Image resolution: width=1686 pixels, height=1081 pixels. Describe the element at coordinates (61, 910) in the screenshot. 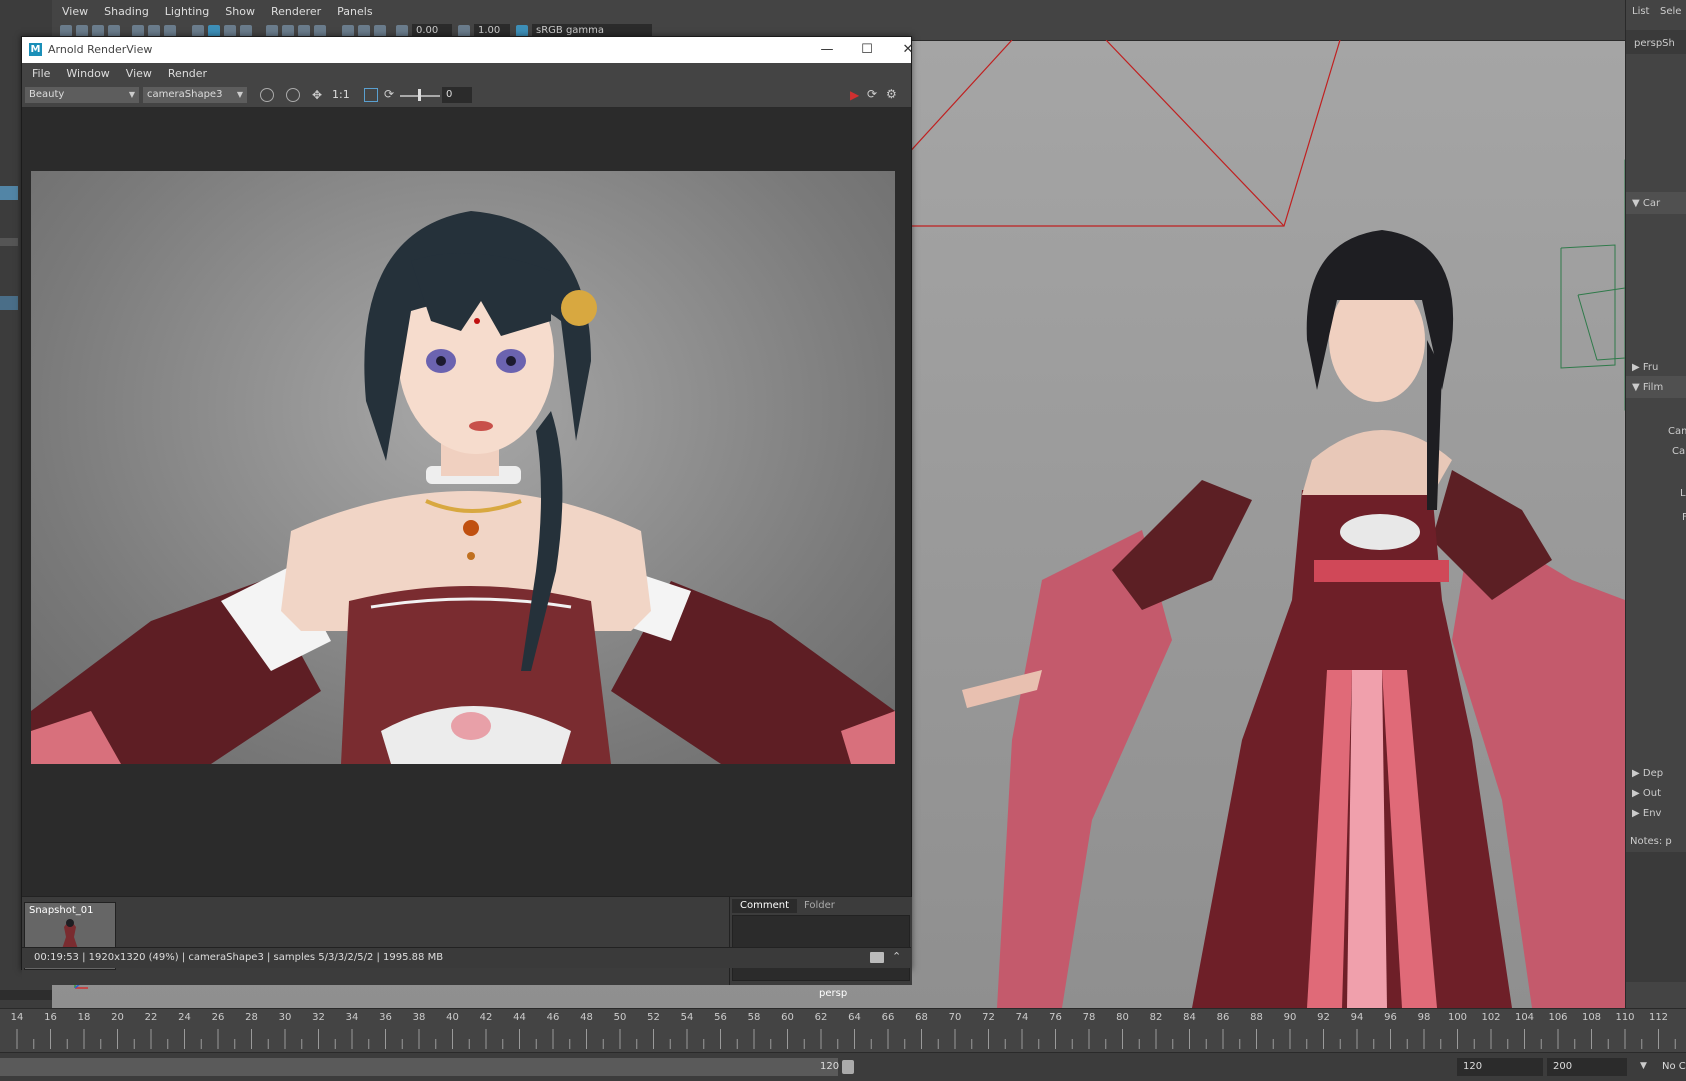

I see `snapshot-label: Snapshot_01` at that location.